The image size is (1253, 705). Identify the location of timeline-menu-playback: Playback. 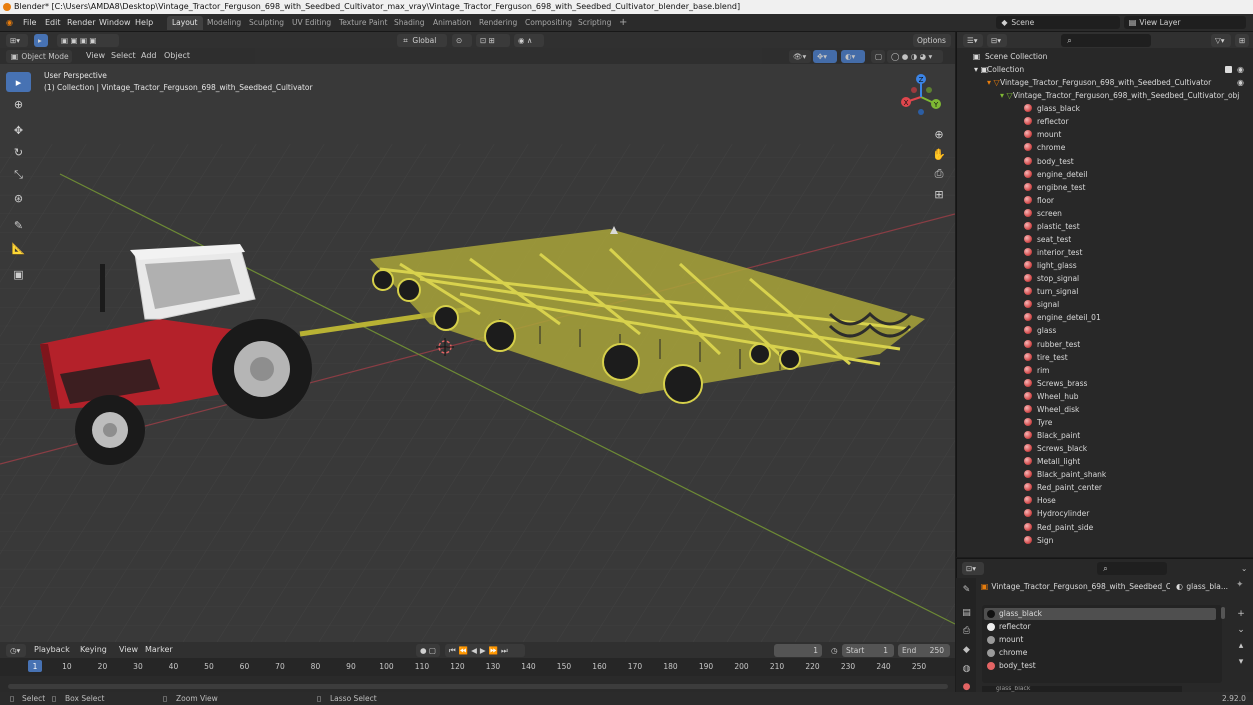
(52, 650).